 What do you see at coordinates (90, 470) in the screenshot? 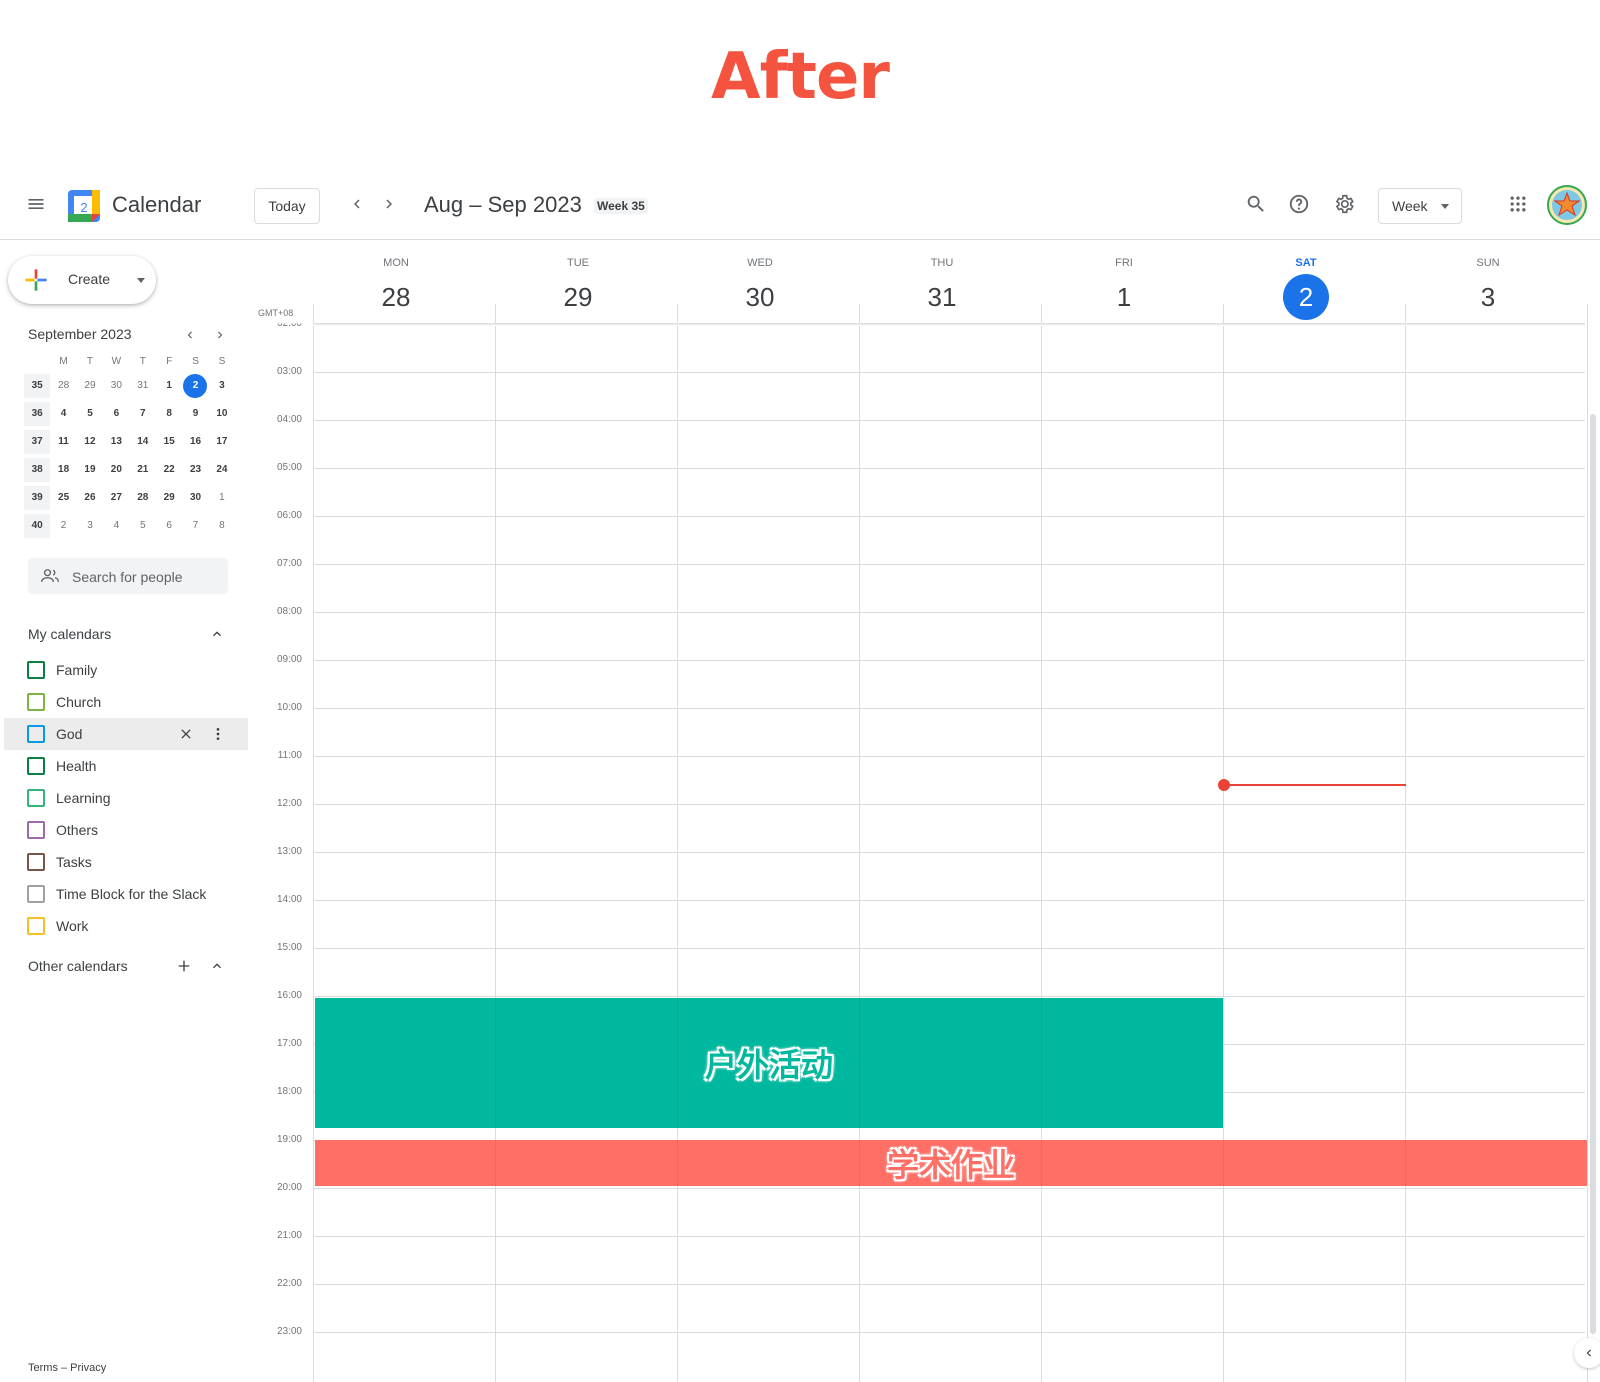
I see `mini-calendar-day: 19` at bounding box center [90, 470].